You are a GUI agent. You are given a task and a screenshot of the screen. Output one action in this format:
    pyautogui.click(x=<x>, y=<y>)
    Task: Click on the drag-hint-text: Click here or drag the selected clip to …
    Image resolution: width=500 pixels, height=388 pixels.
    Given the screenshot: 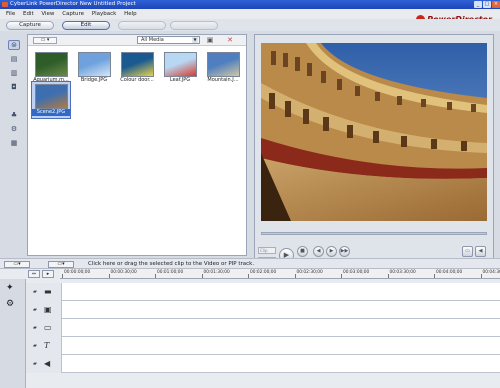 What is the action you would take?
    pyautogui.click(x=171, y=264)
    